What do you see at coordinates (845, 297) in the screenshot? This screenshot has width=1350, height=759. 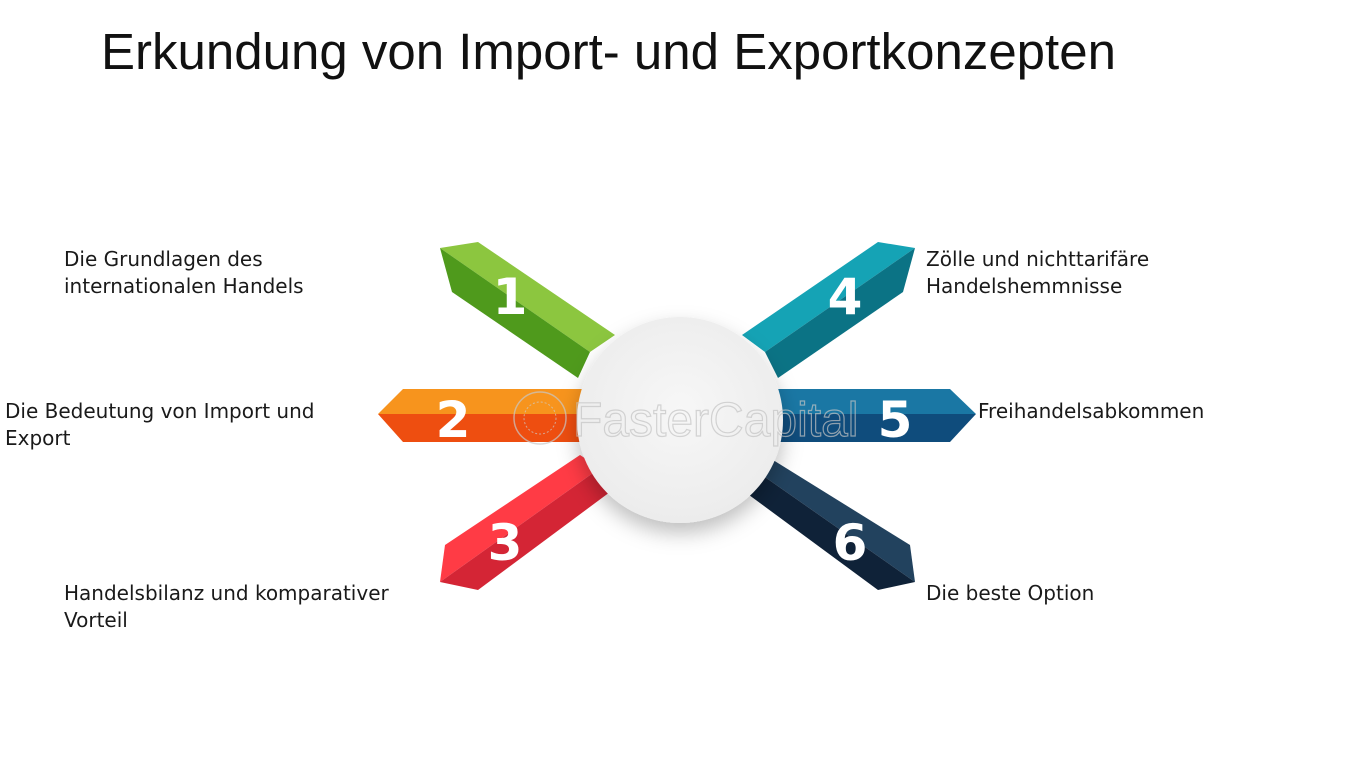 I see `arrow-4-number: 4` at bounding box center [845, 297].